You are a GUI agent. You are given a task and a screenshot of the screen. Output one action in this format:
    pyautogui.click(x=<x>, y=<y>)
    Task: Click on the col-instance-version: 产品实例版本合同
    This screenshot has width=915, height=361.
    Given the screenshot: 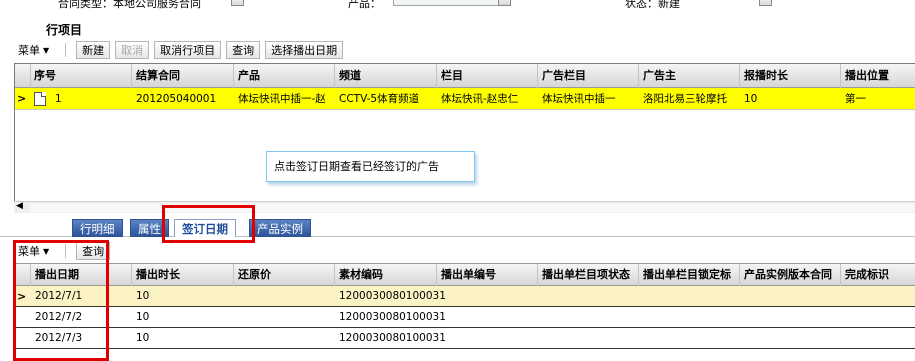 What is the action you would take?
    pyautogui.click(x=790, y=275)
    